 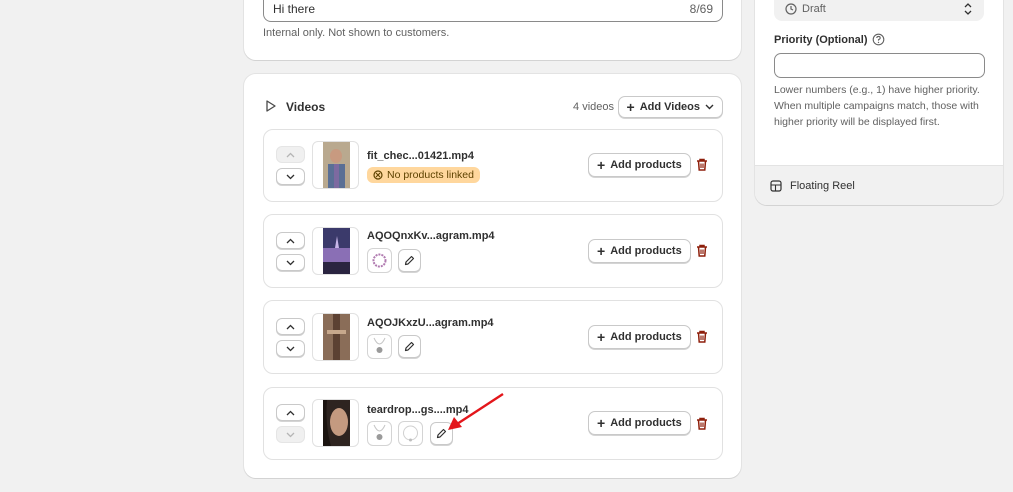 What do you see at coordinates (968, 9) in the screenshot?
I see `select-chevrons-icon` at bounding box center [968, 9].